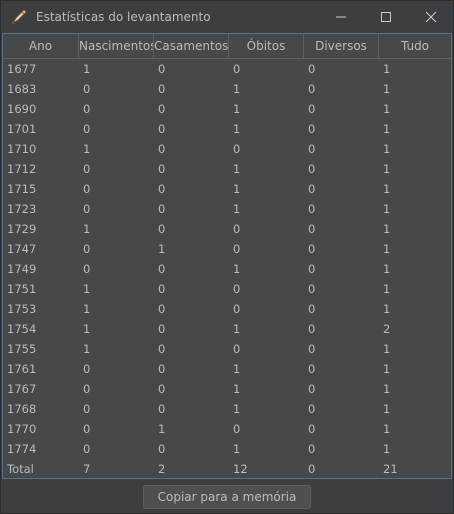 This screenshot has width=454, height=514. I want to click on table-cell: 2, so click(387, 329).